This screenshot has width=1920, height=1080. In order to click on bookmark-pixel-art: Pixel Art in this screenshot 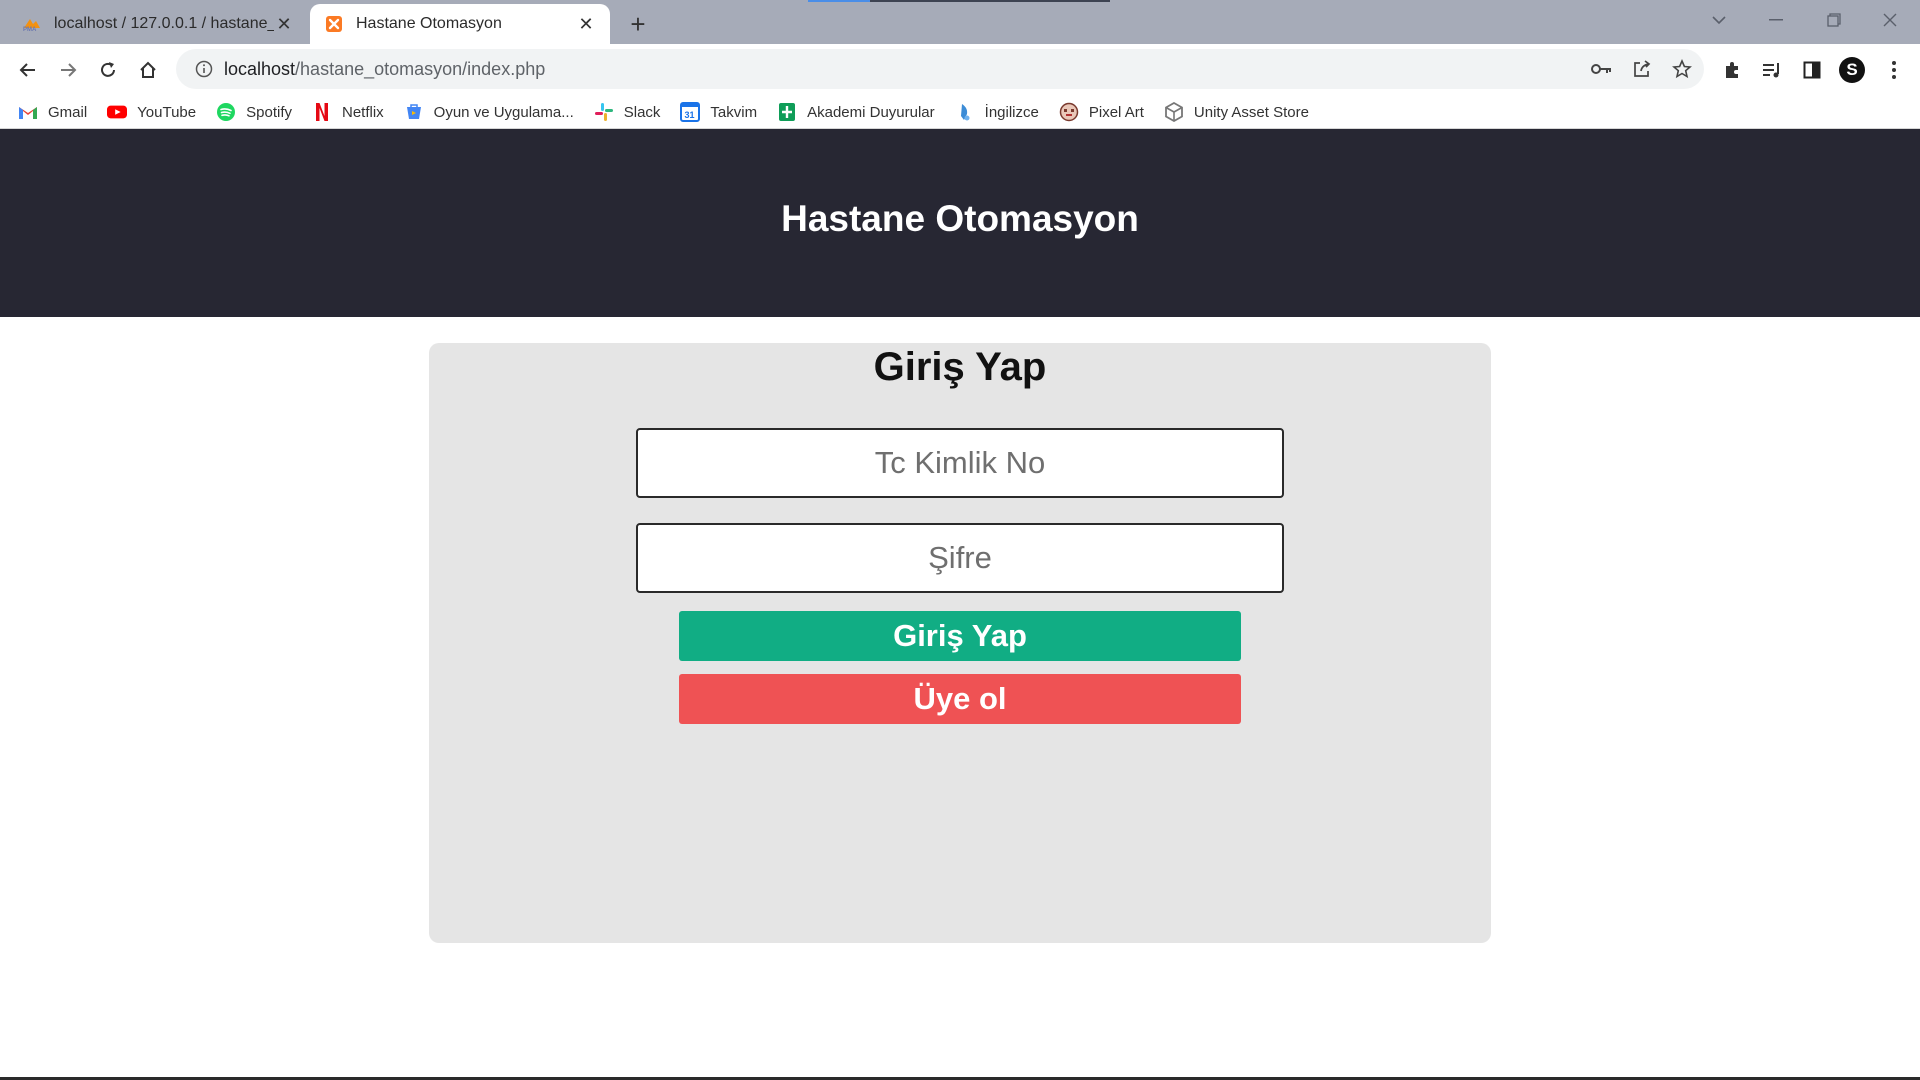, I will do `click(1101, 112)`.